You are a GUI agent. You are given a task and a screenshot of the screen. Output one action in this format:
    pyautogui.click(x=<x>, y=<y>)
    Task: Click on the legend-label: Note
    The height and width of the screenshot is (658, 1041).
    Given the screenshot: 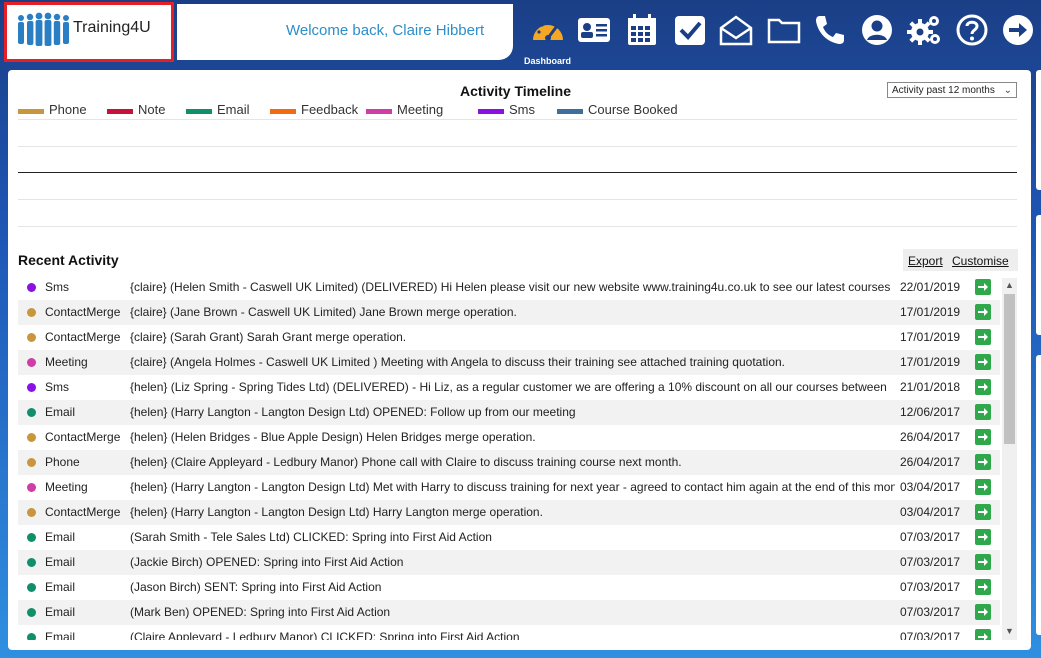 What is the action you would take?
    pyautogui.click(x=152, y=109)
    